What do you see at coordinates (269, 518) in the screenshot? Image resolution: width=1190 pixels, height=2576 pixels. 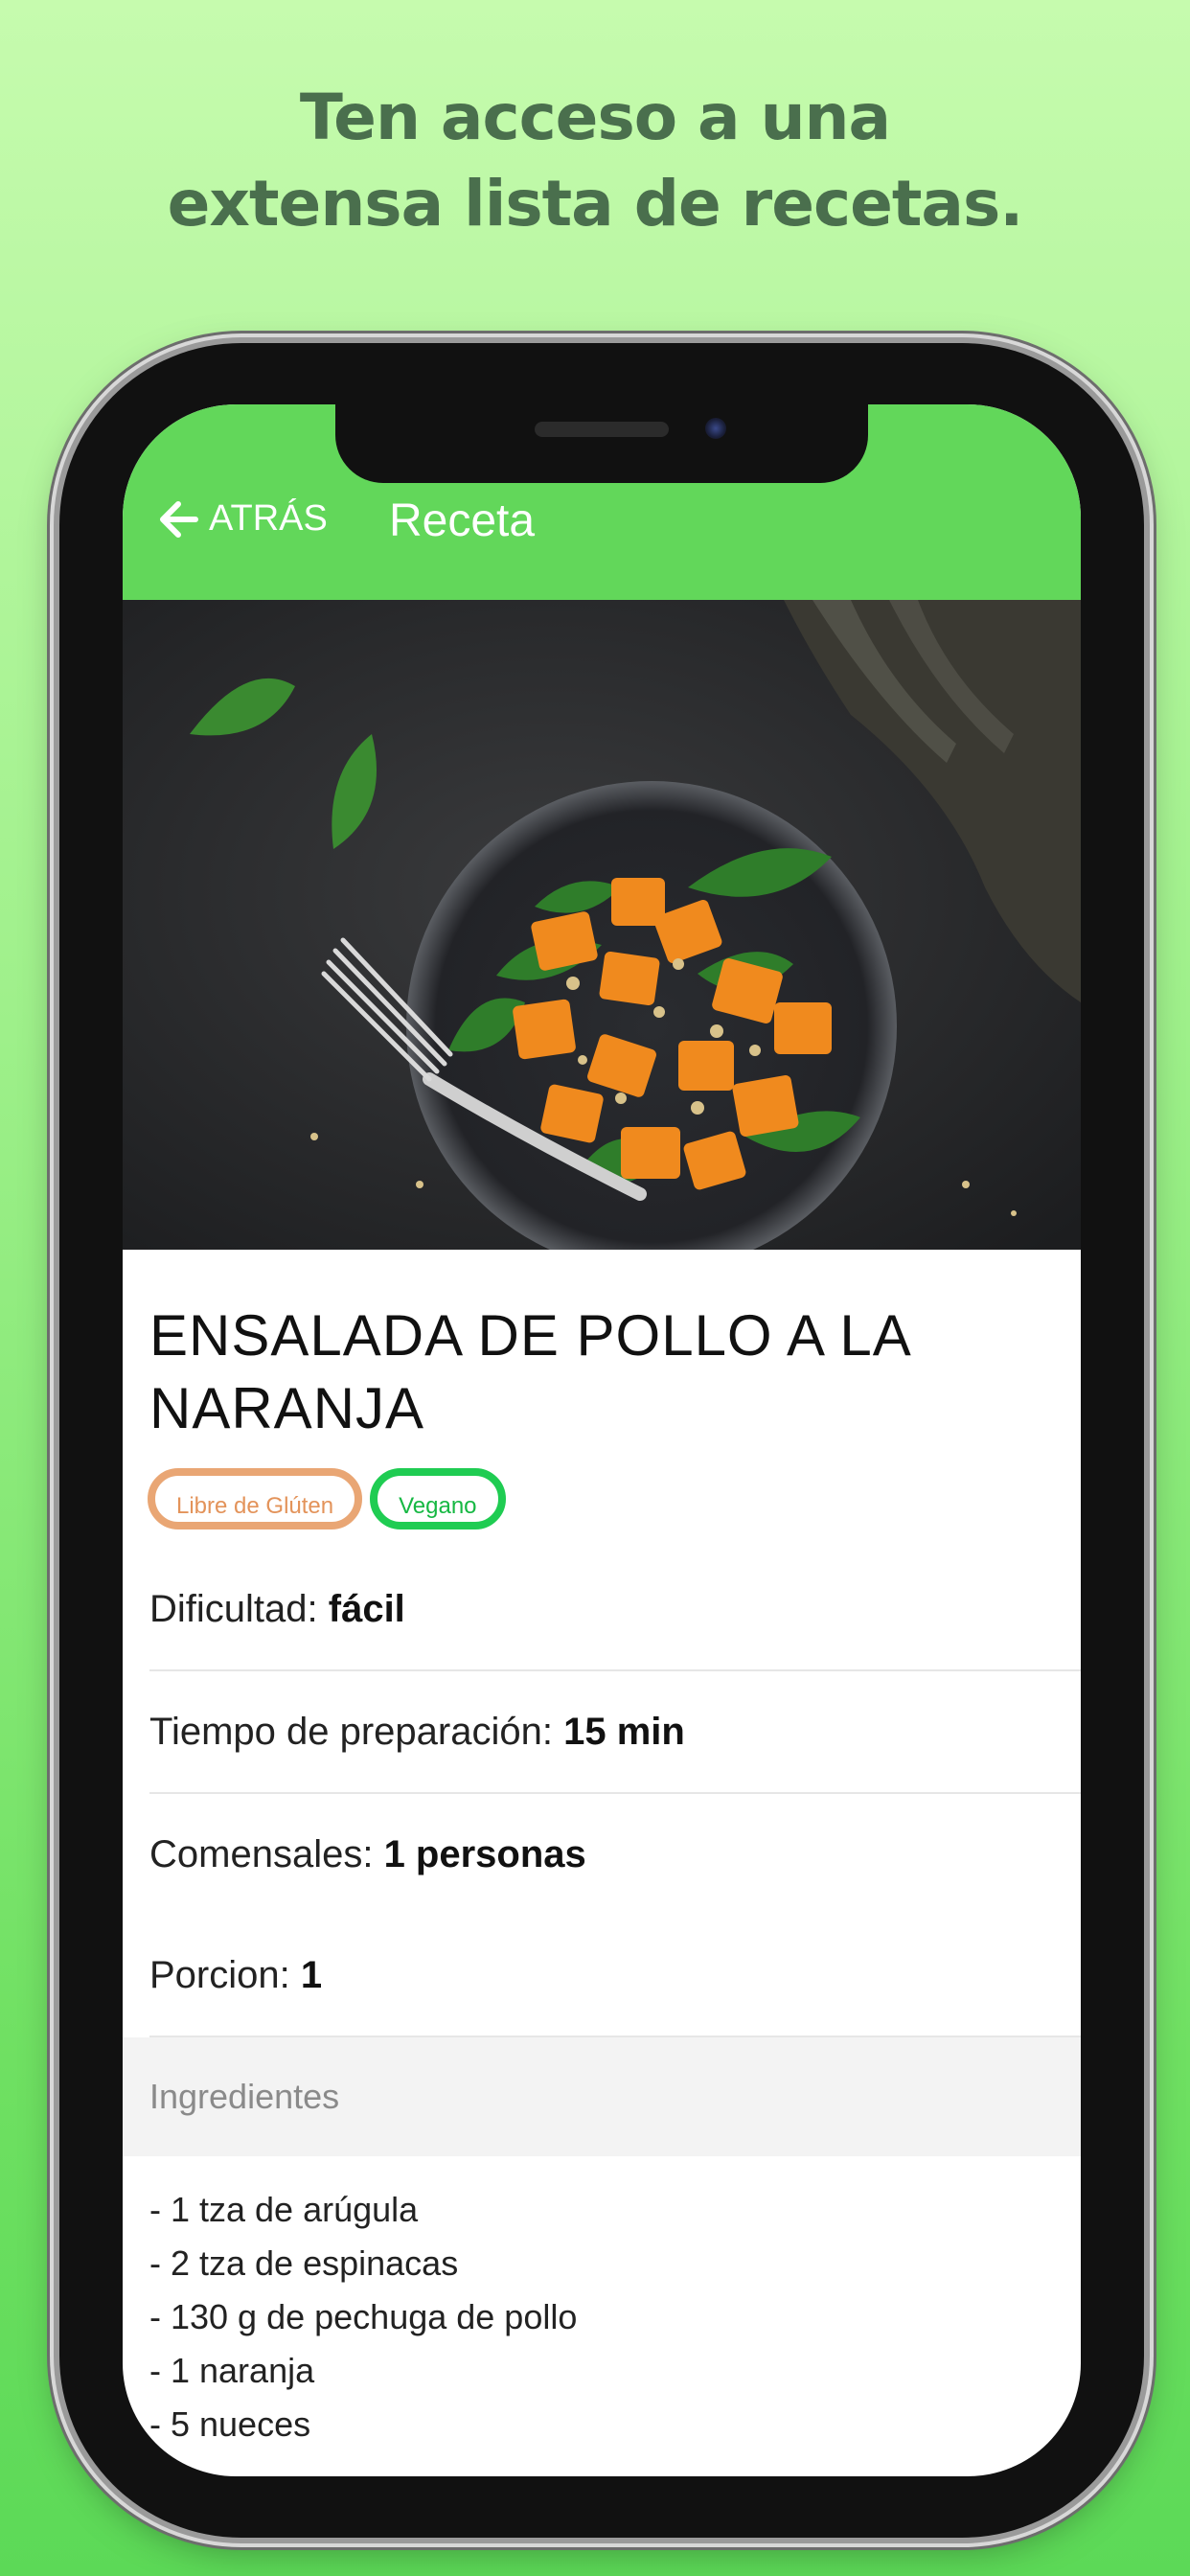 I see `back-button-label: ATRÁS` at bounding box center [269, 518].